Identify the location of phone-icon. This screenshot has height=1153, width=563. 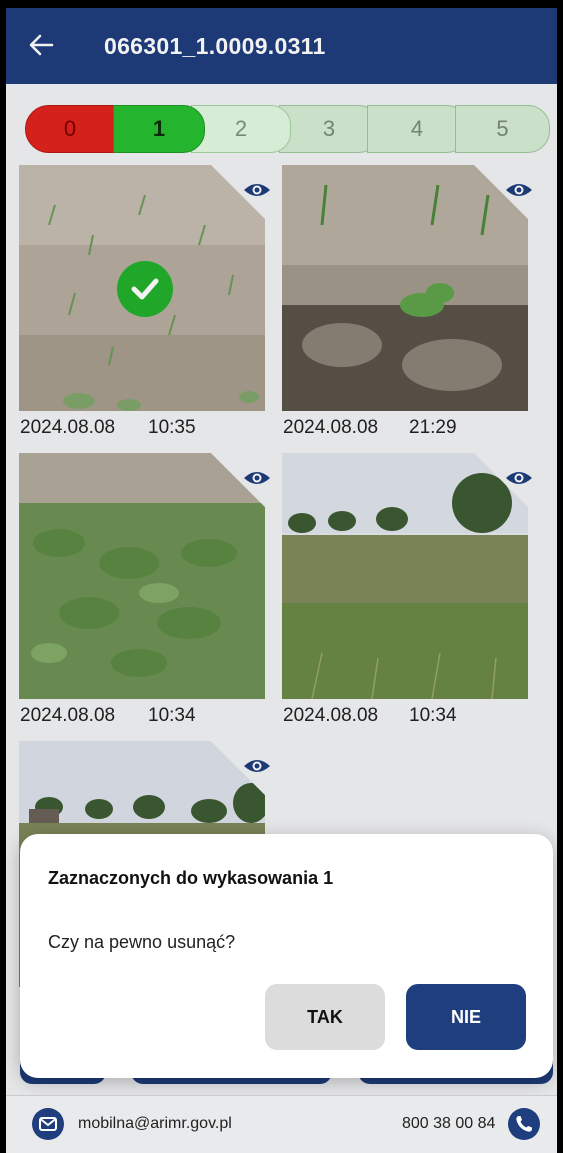
(524, 1124).